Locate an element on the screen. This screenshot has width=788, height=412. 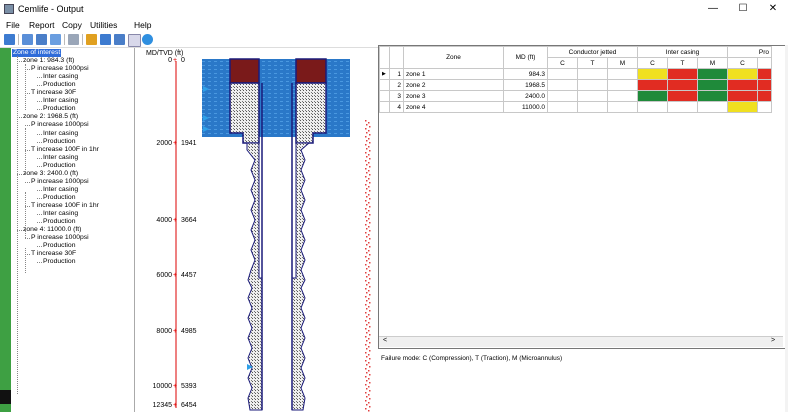
scroll-left-arrow: < is located at coordinates (385, 340).